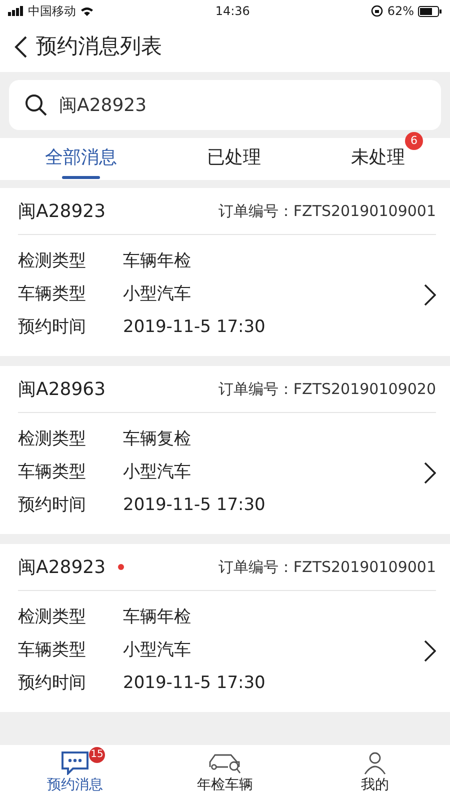  I want to click on wifi-icon, so click(87, 11).